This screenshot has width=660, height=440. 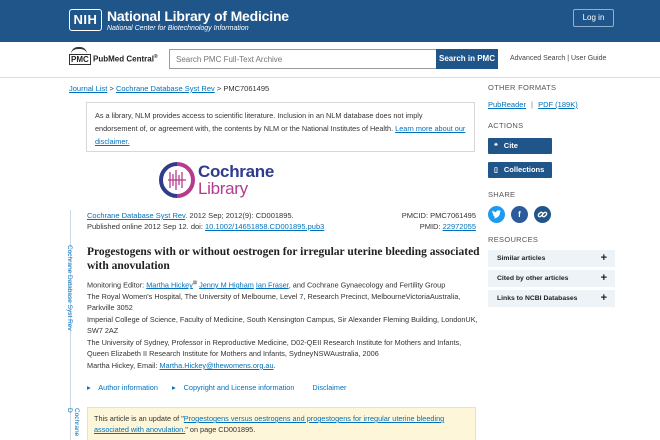 What do you see at coordinates (272, 284) in the screenshot?
I see `author-link: Ian Fraser` at bounding box center [272, 284].